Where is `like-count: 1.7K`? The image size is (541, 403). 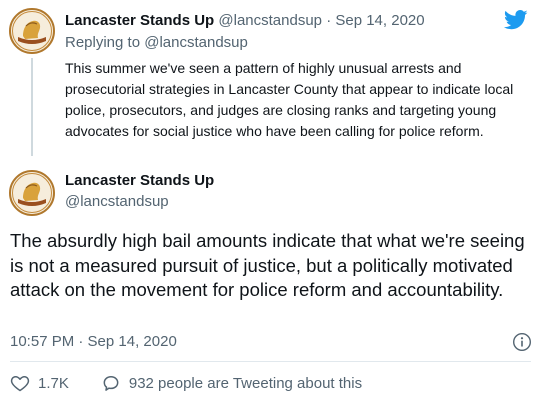
like-count: 1.7K is located at coordinates (53, 383).